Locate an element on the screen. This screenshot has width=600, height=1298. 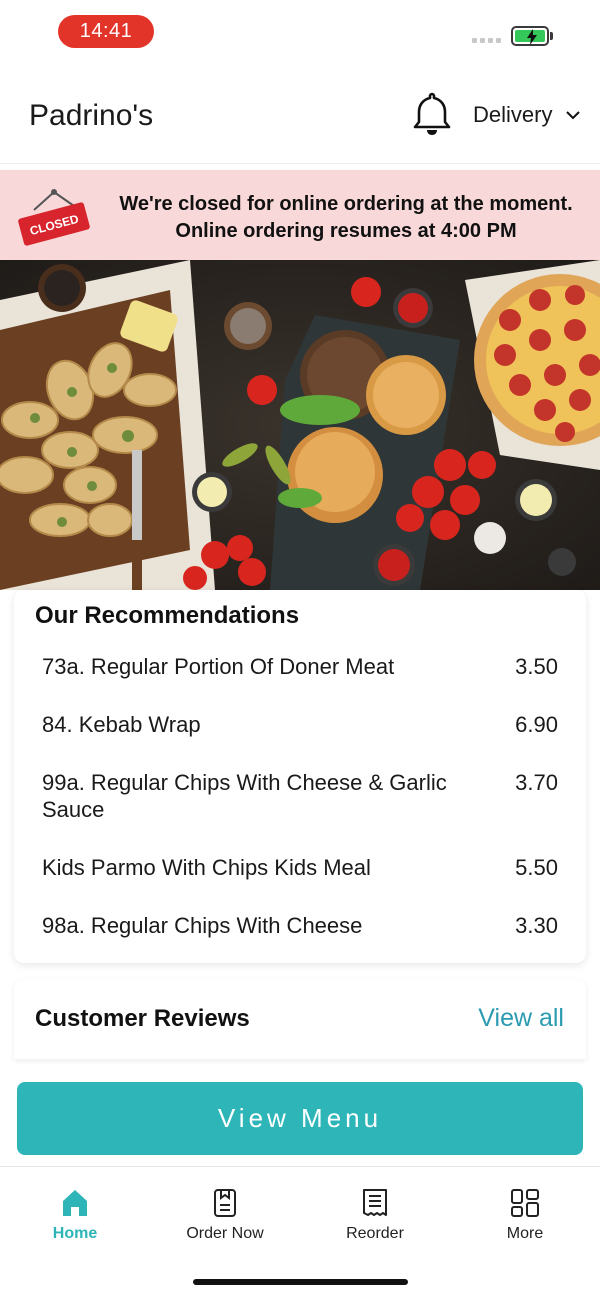
home-icon is located at coordinates (75, 1203).